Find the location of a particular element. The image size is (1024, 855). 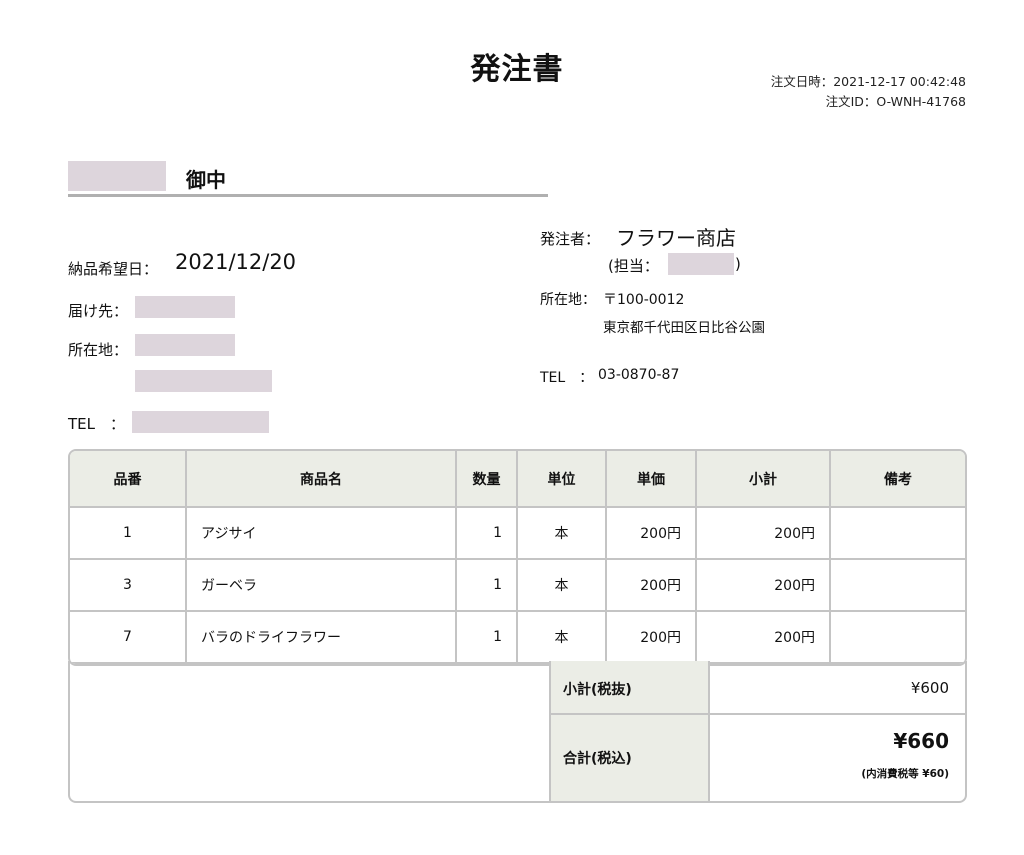

tel-label: TEL ： is located at coordinates (96, 424).